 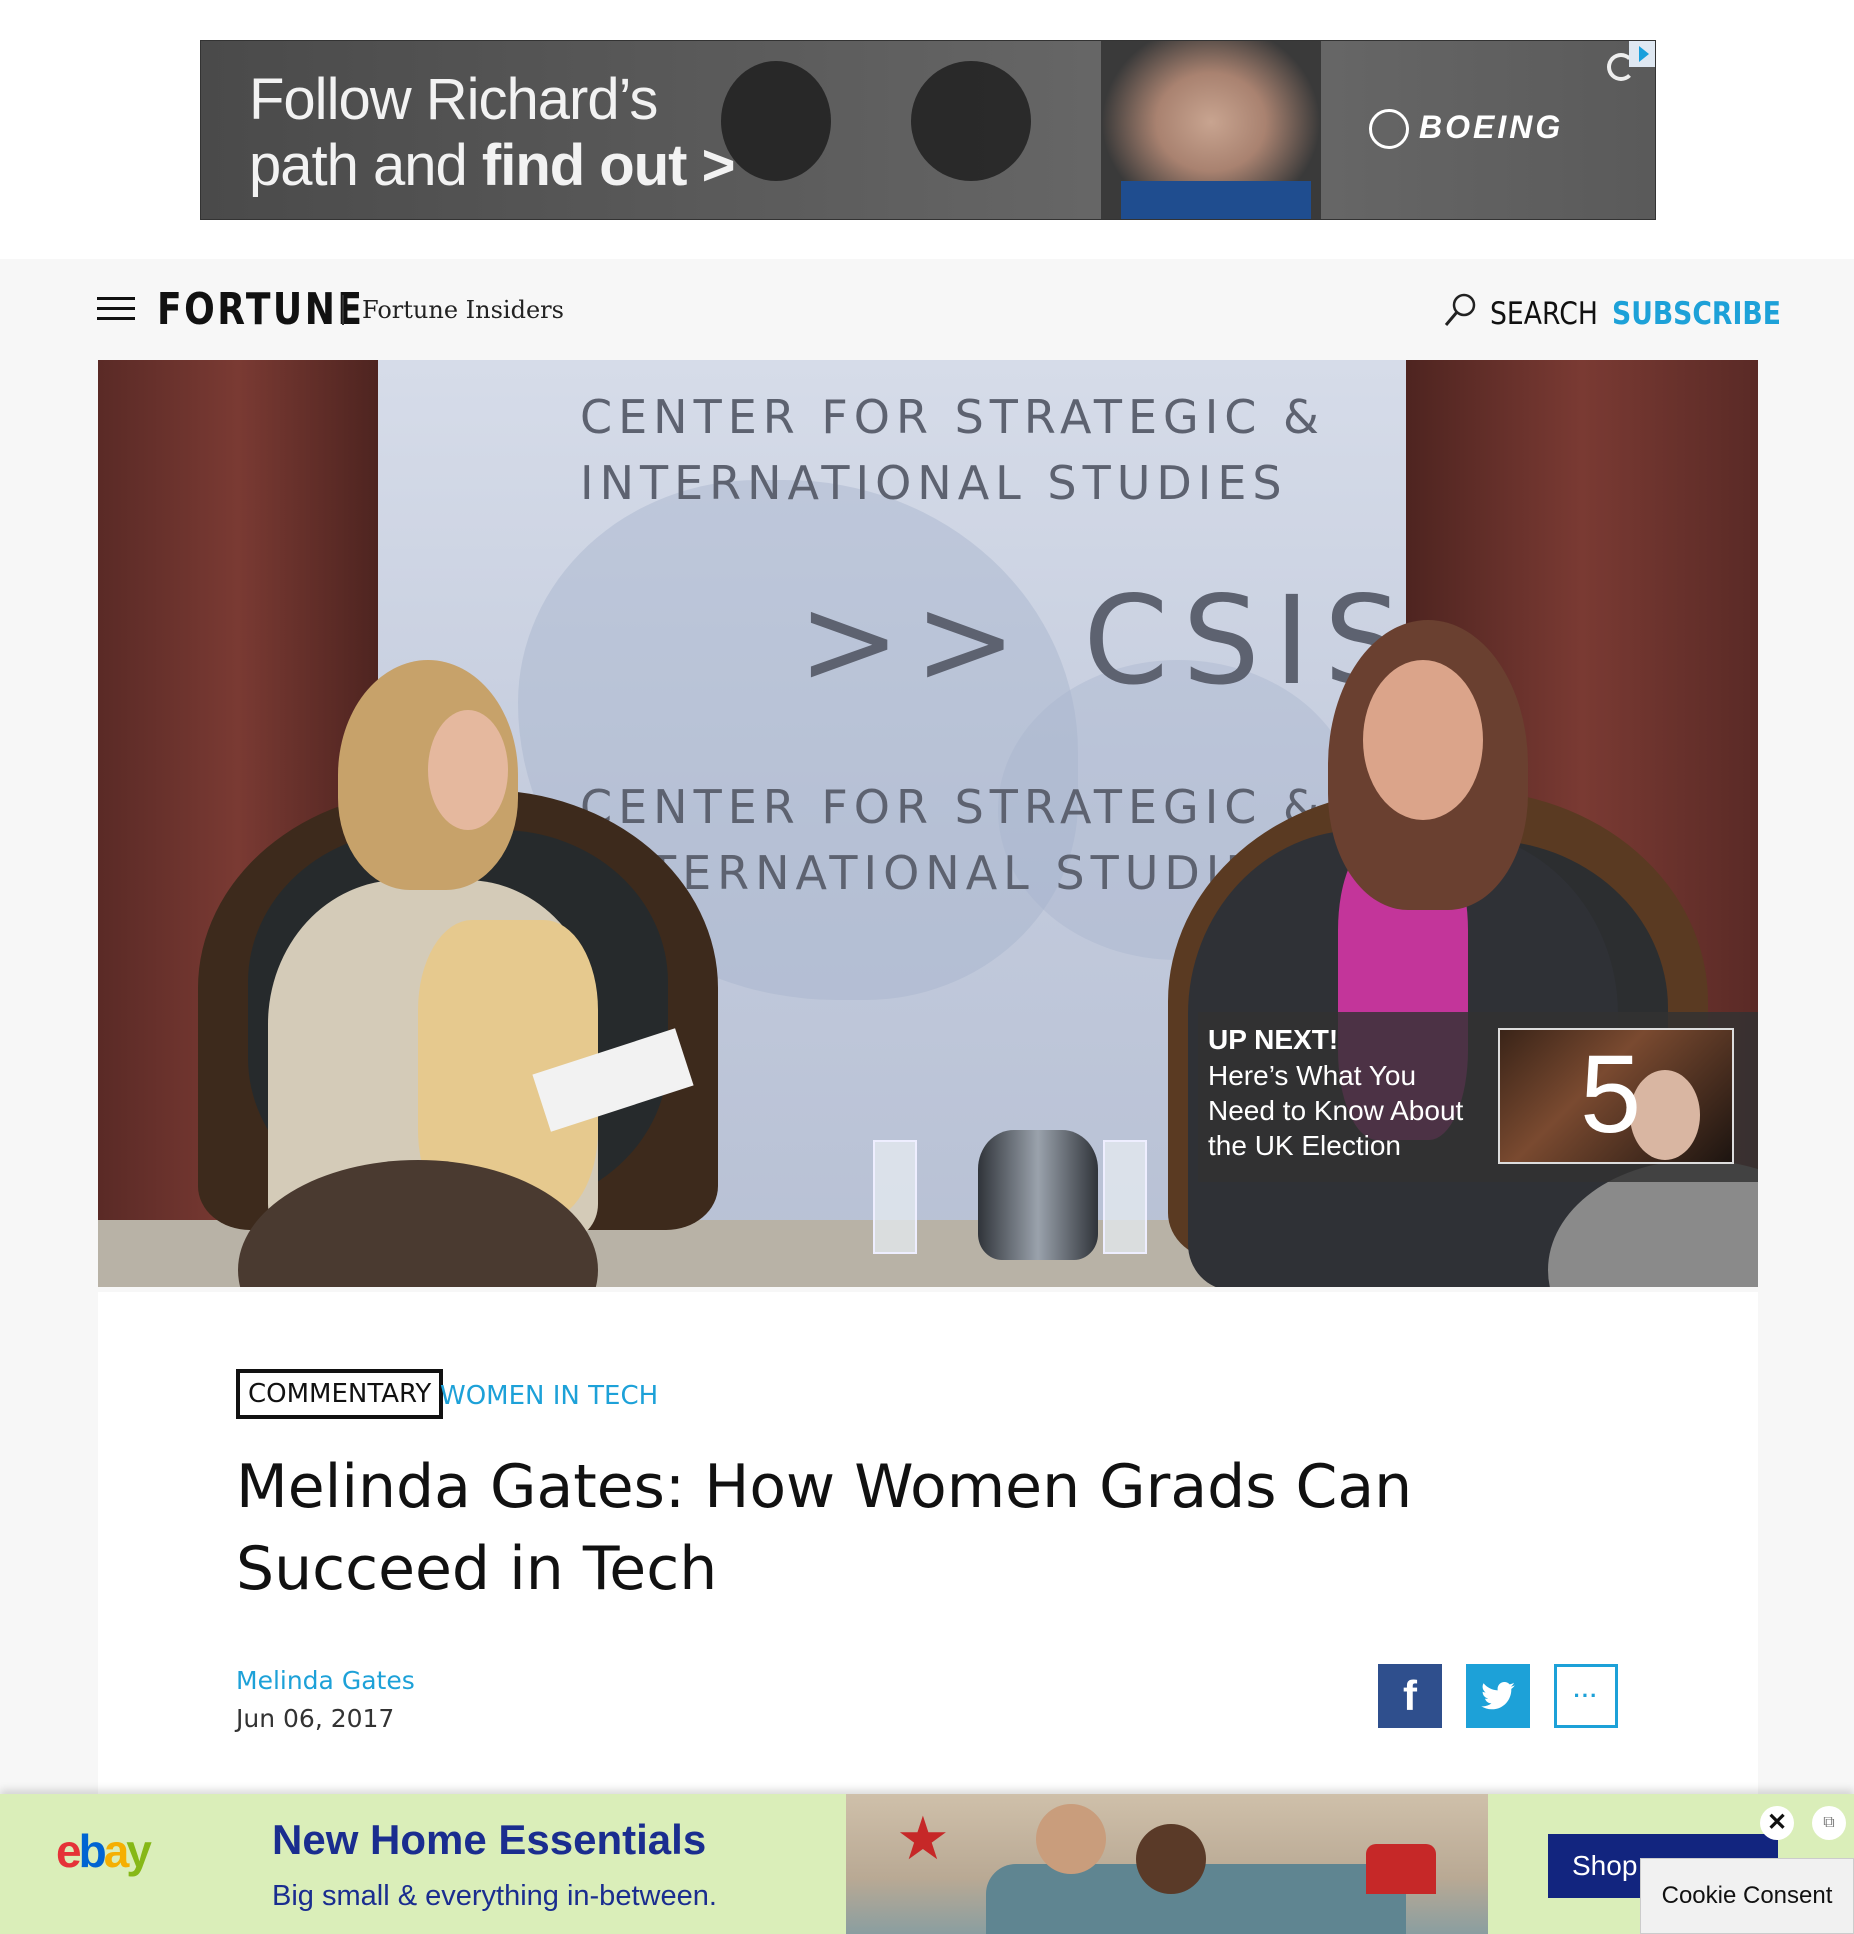 I want to click on ad-headline-line1: Follow Richard’s, so click(x=453, y=99).